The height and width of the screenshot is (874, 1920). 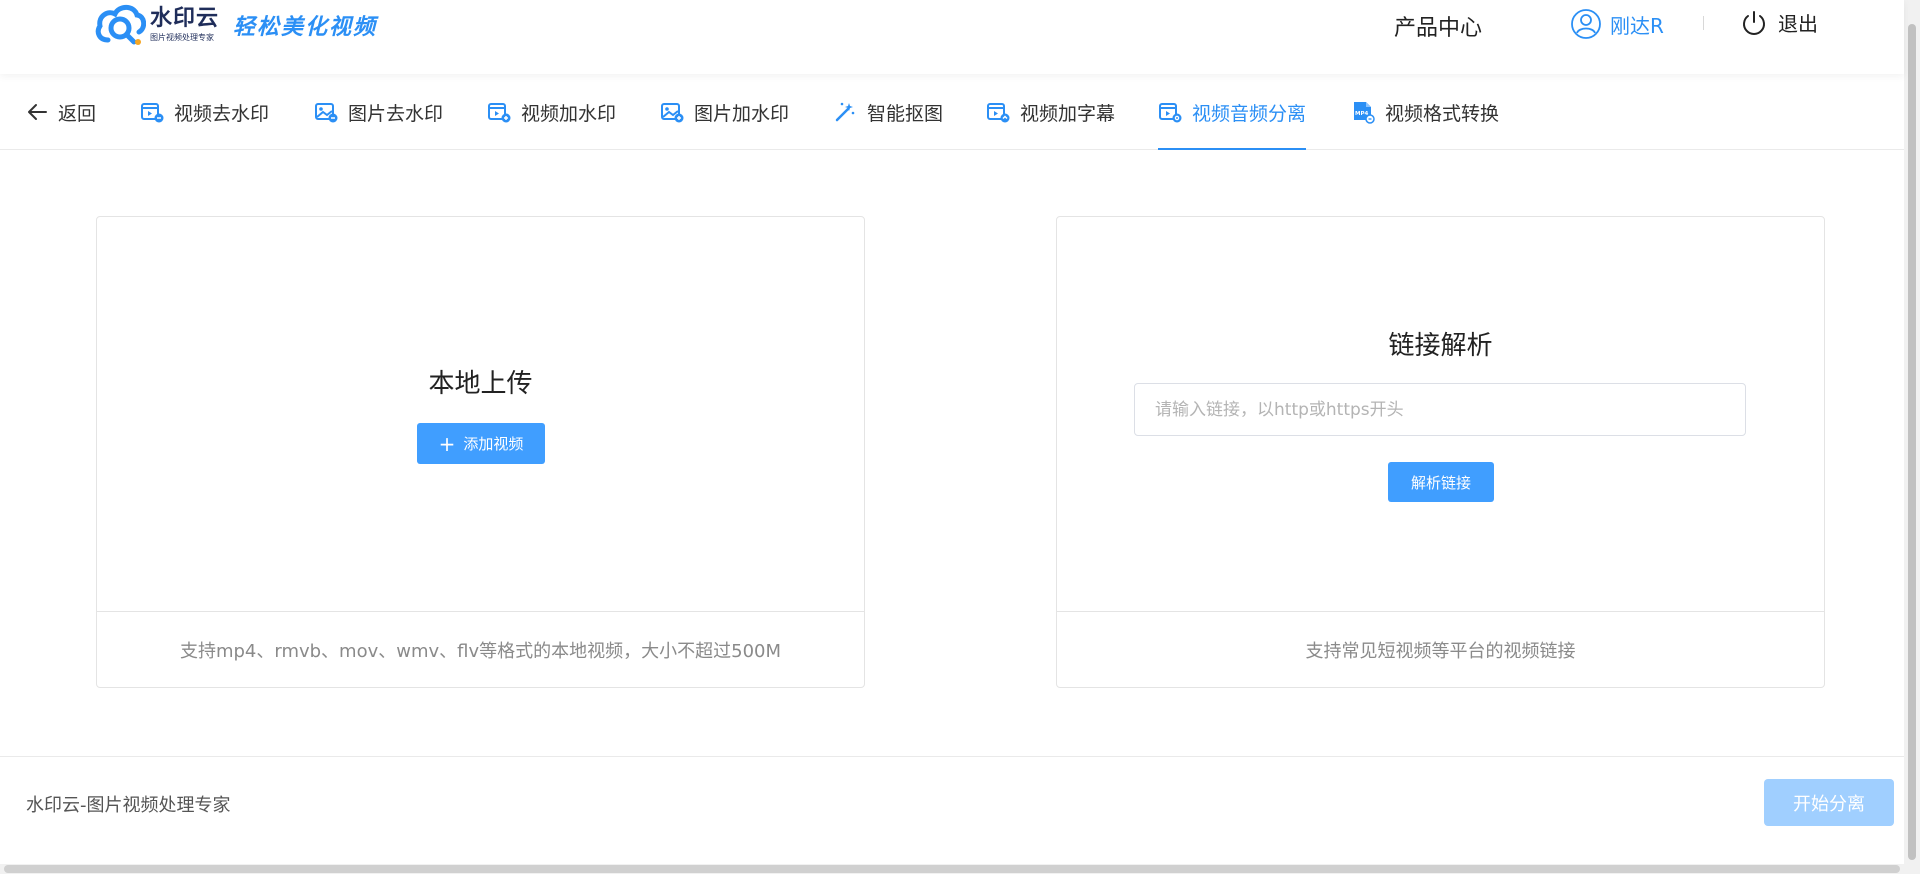 I want to click on cloud-logo-icon, so click(x=120, y=24).